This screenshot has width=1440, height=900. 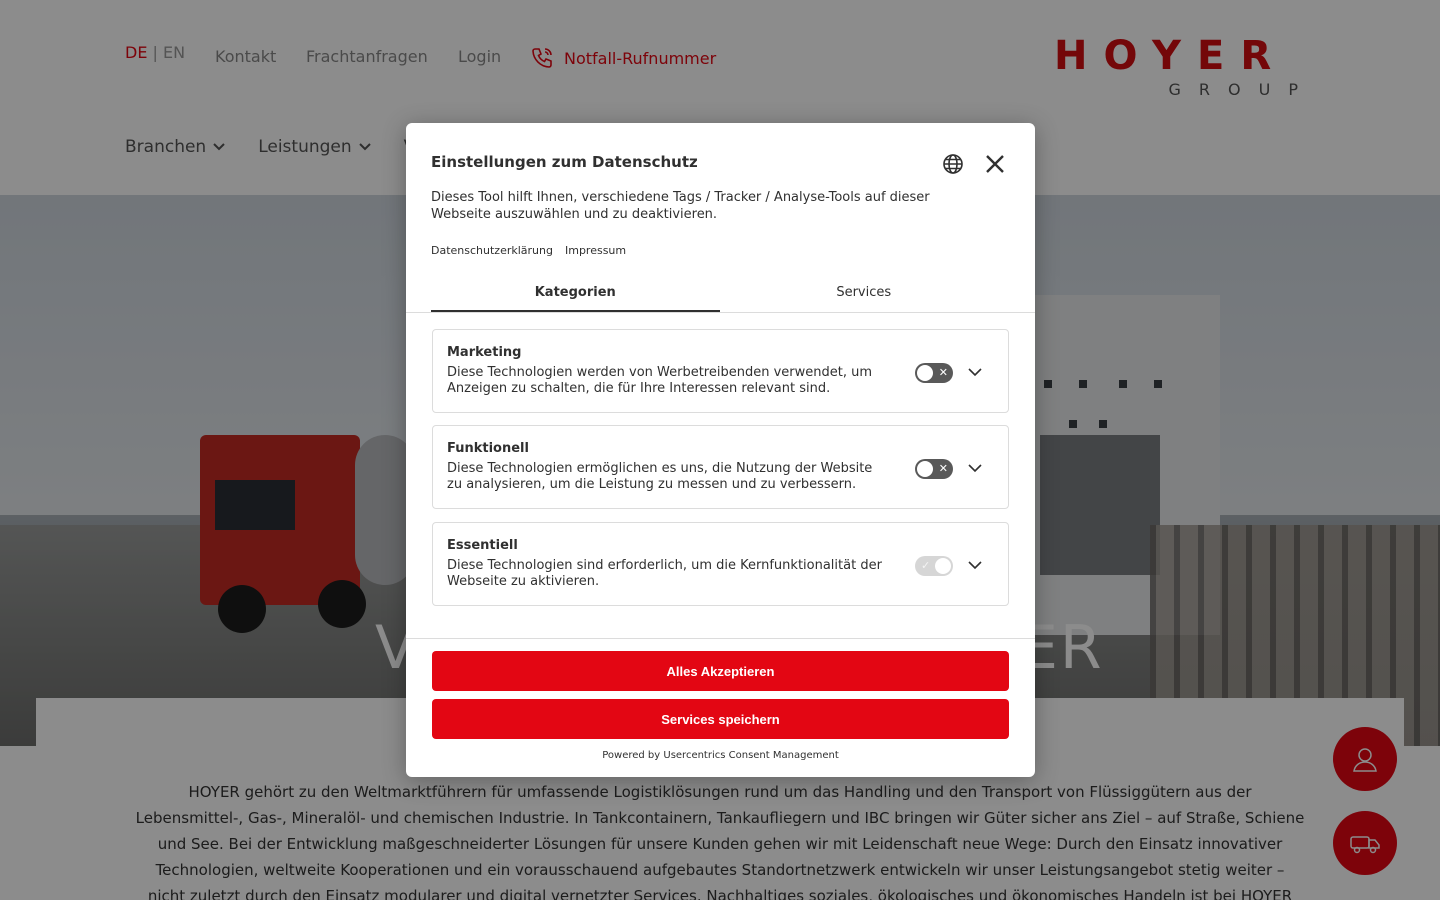 I want to click on save-services-button: Services speichern, so click(x=720, y=719).